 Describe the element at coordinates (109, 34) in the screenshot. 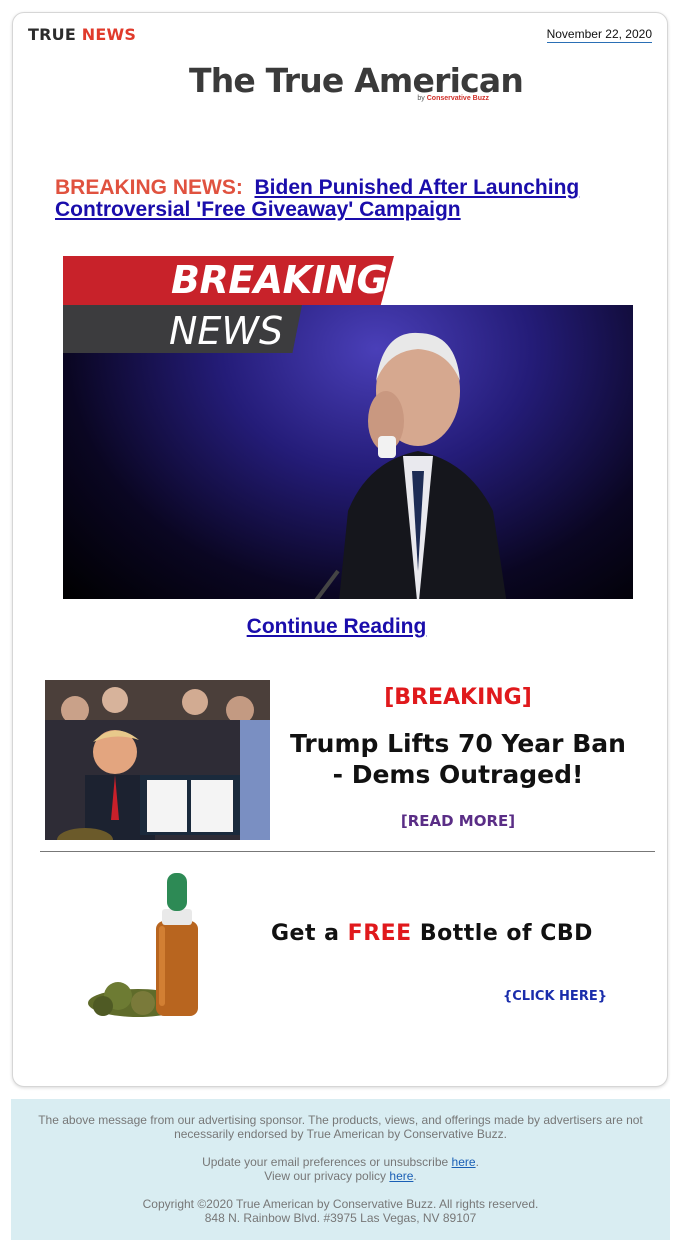

I see `brand-word-news: NEWS` at that location.